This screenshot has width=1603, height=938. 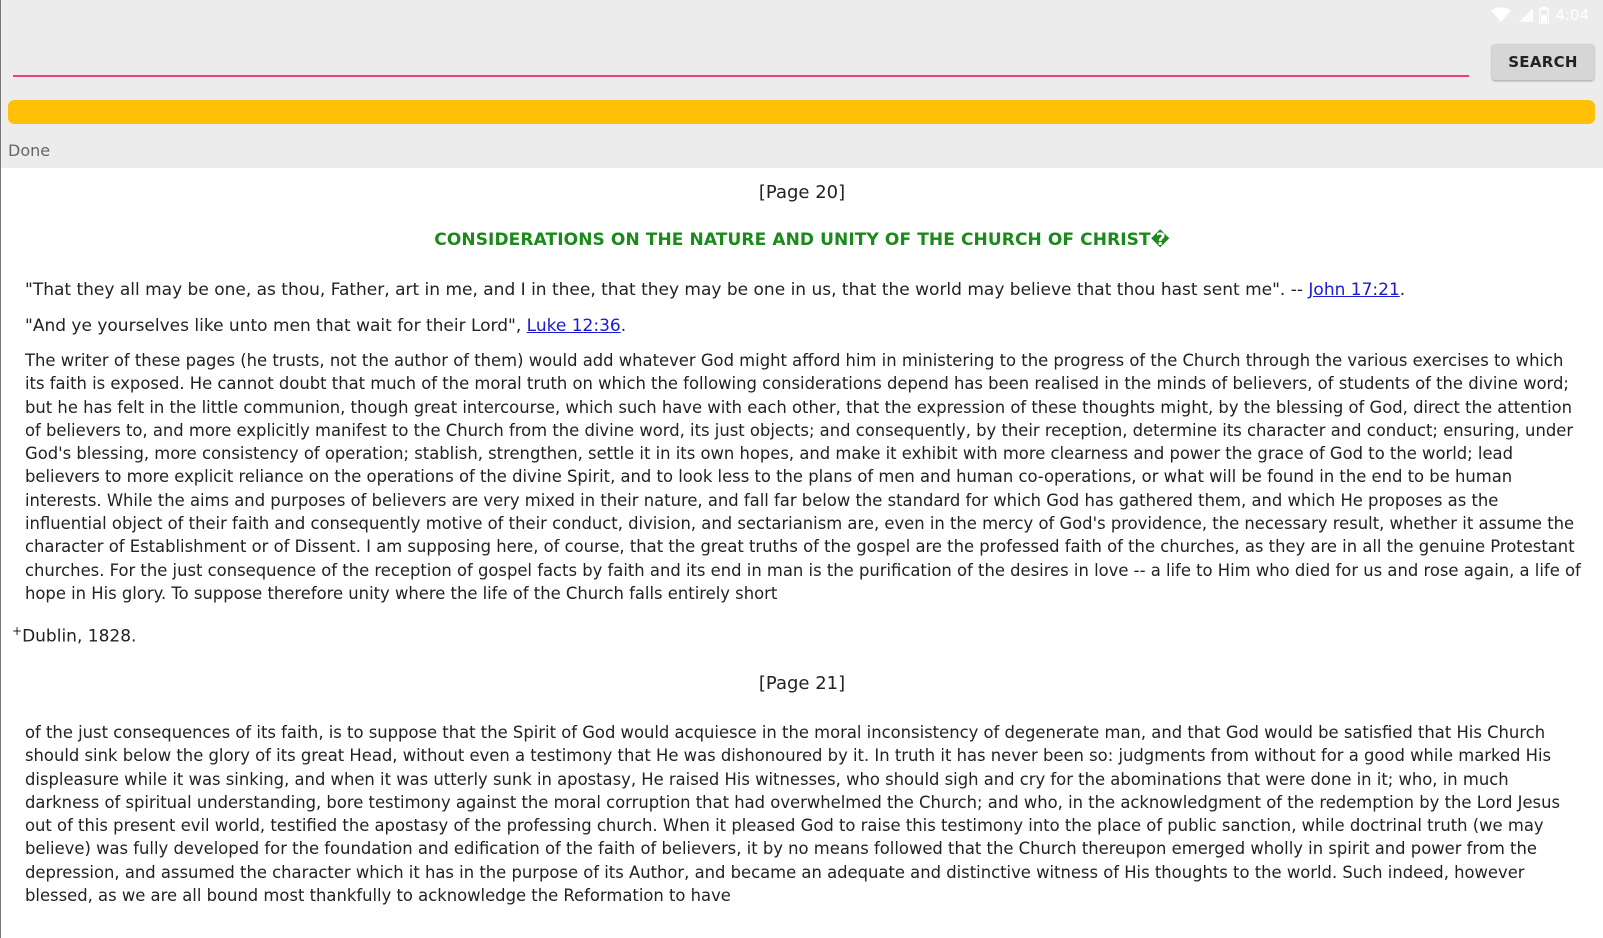 What do you see at coordinates (1353, 290) in the screenshot?
I see `scripture-link: John 17:21` at bounding box center [1353, 290].